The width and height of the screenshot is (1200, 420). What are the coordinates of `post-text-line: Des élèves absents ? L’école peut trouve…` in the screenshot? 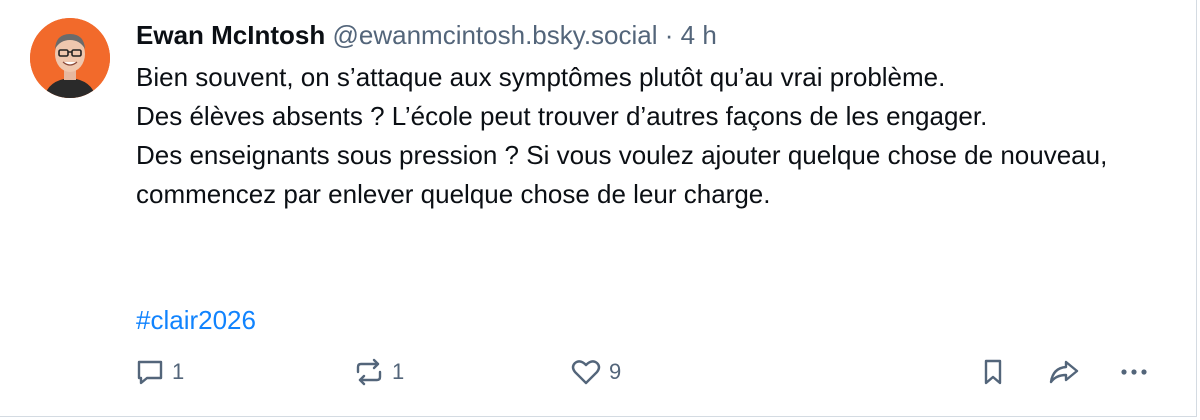 It's located at (562, 116).